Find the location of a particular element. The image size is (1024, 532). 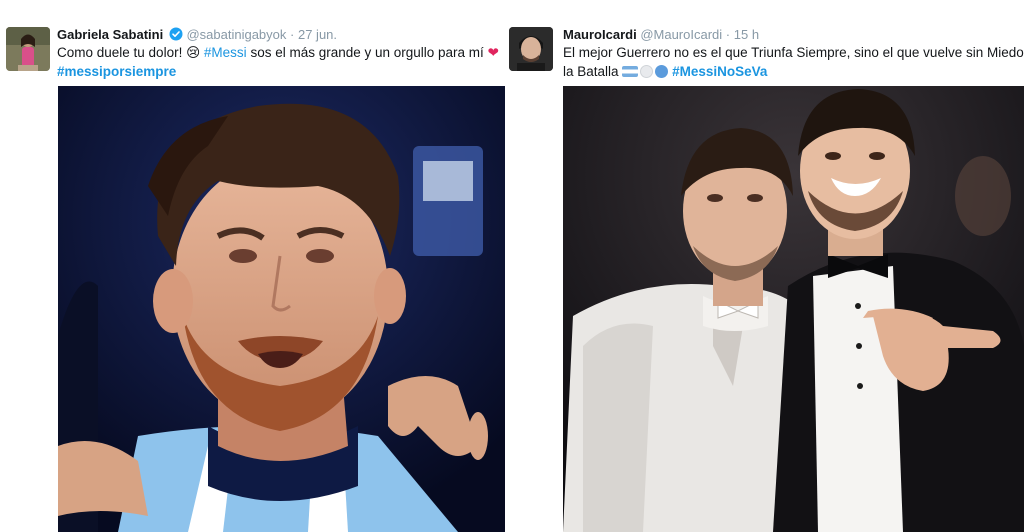

display-name: MauroIcardi is located at coordinates (600, 34).